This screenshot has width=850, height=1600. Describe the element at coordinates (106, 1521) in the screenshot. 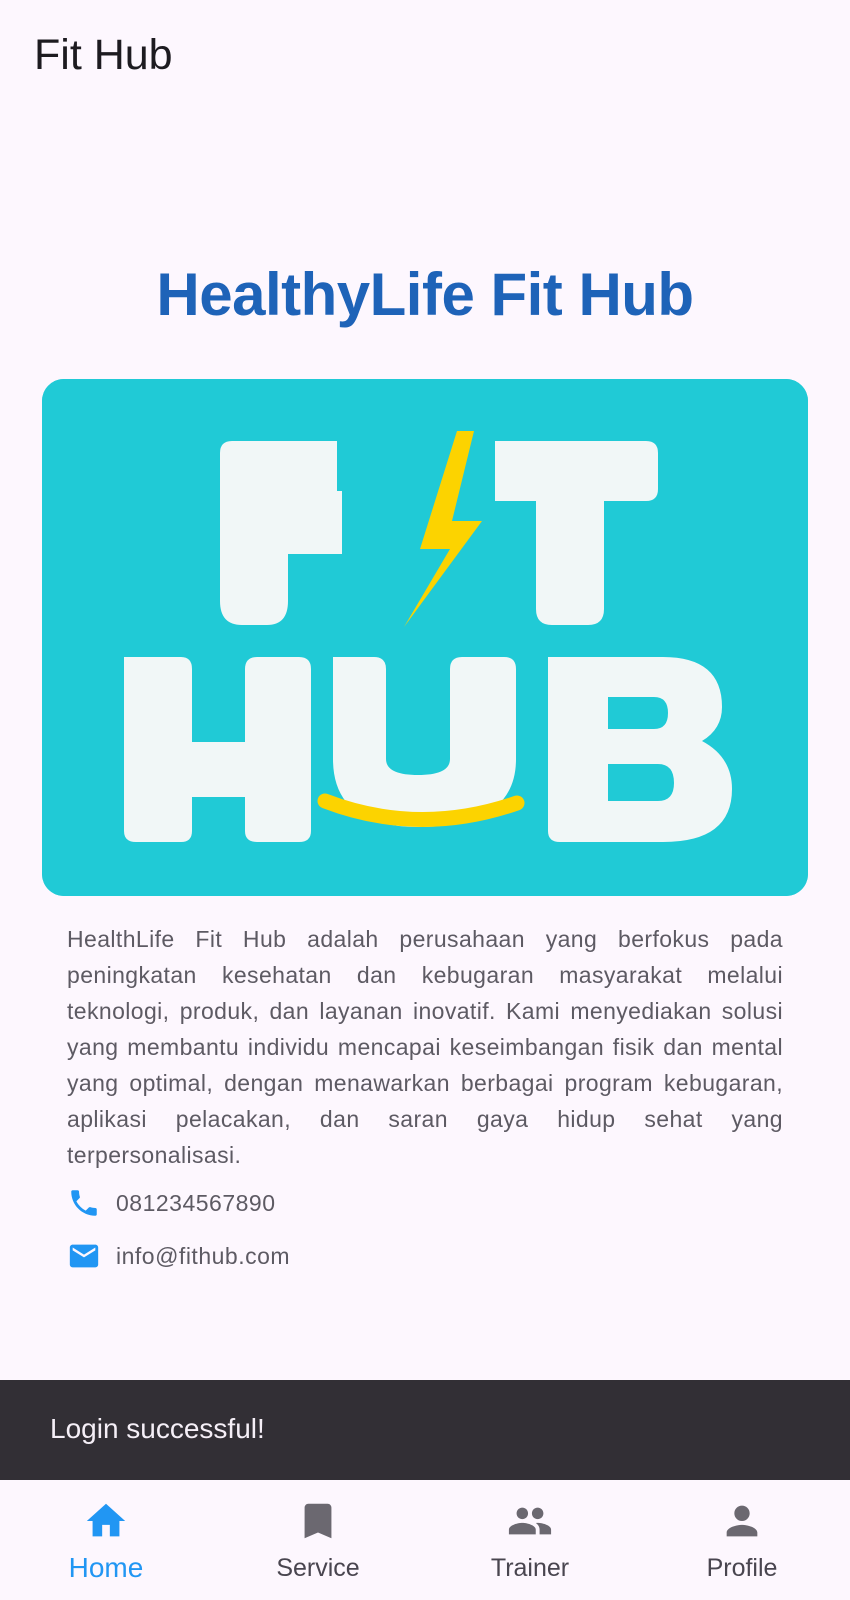

I see `home-icon` at that location.